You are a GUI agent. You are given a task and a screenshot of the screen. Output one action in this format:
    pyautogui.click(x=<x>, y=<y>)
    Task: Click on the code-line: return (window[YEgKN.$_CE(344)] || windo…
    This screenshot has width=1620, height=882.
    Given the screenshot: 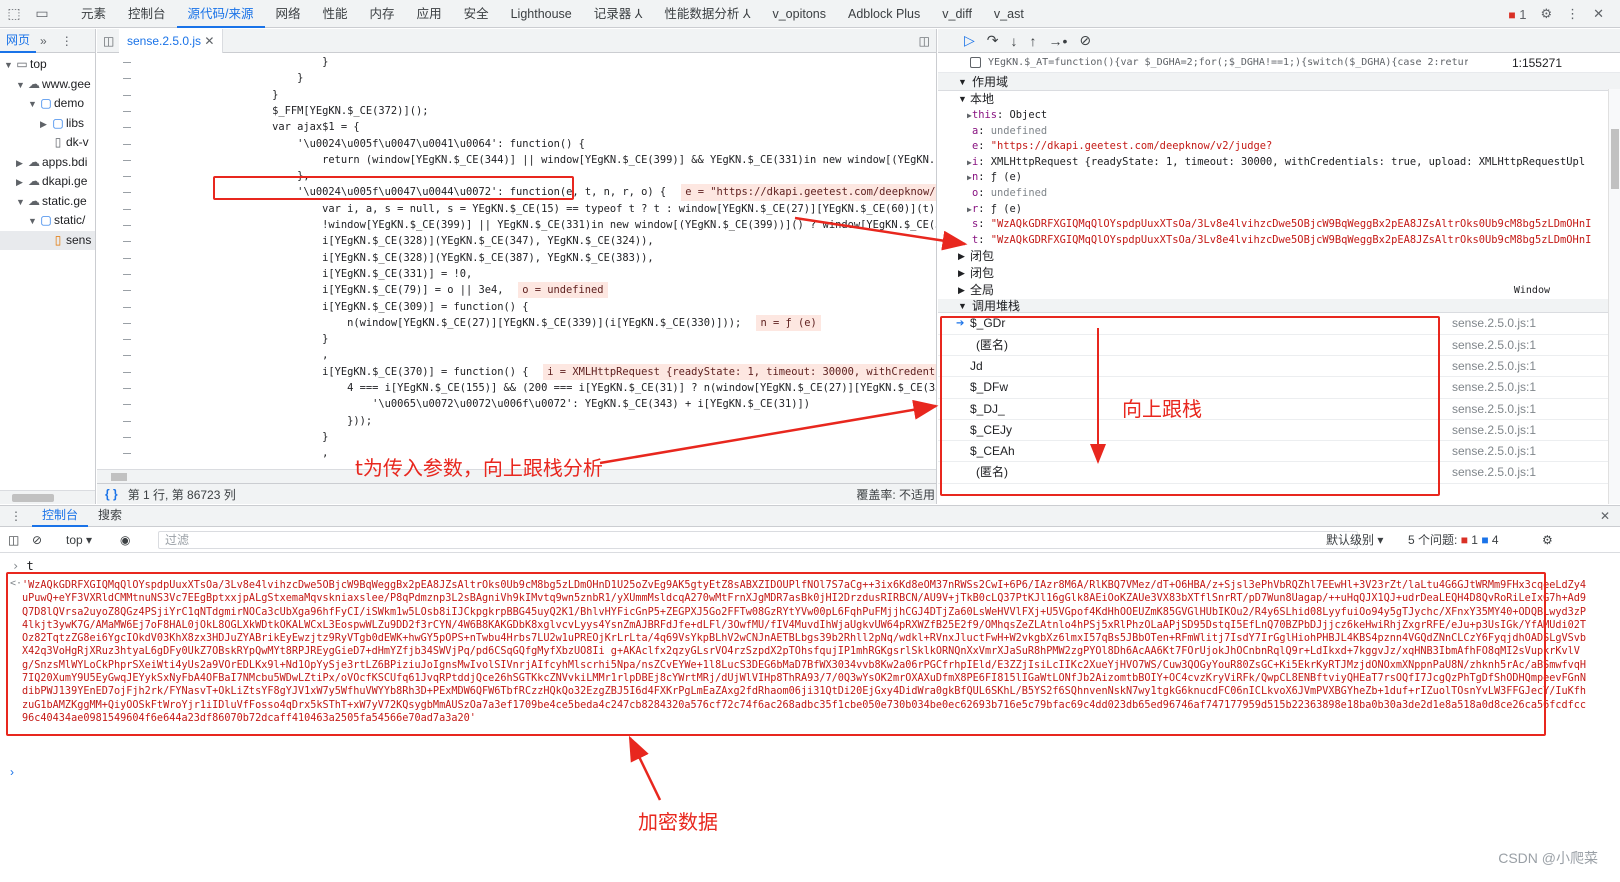 What is the action you would take?
    pyautogui.click(x=566, y=160)
    